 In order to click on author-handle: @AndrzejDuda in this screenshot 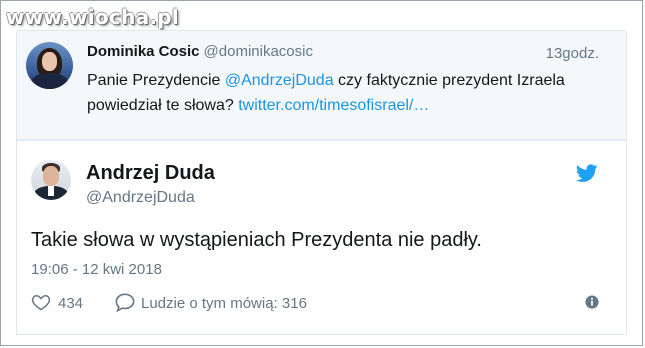, I will do `click(140, 198)`.